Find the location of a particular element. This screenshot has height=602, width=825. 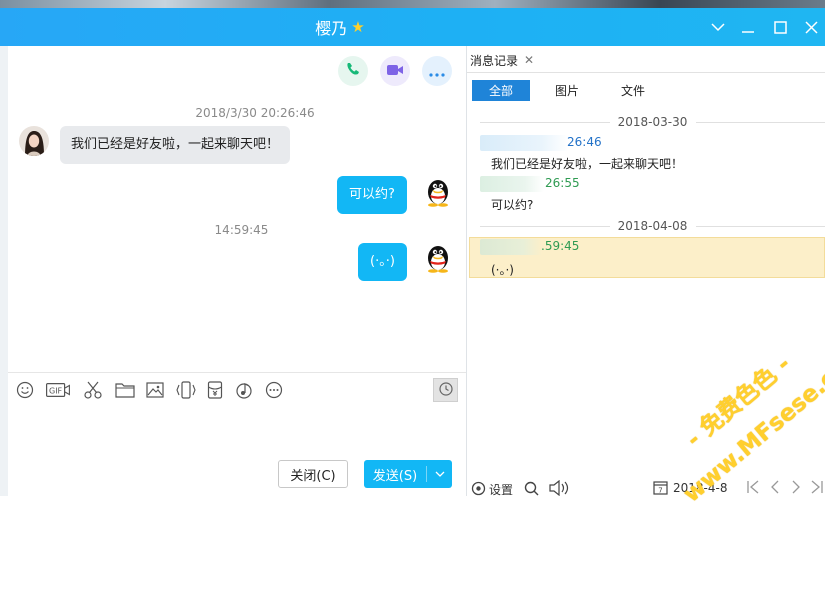

history-message: (·。·) is located at coordinates (502, 270).